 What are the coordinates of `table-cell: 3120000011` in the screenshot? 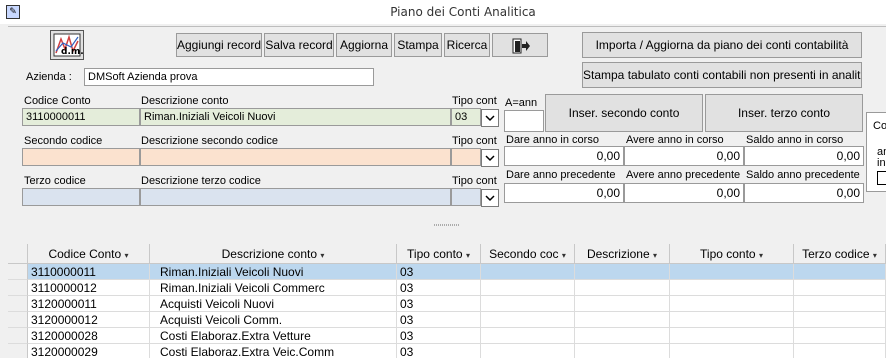 It's located at (89, 304).